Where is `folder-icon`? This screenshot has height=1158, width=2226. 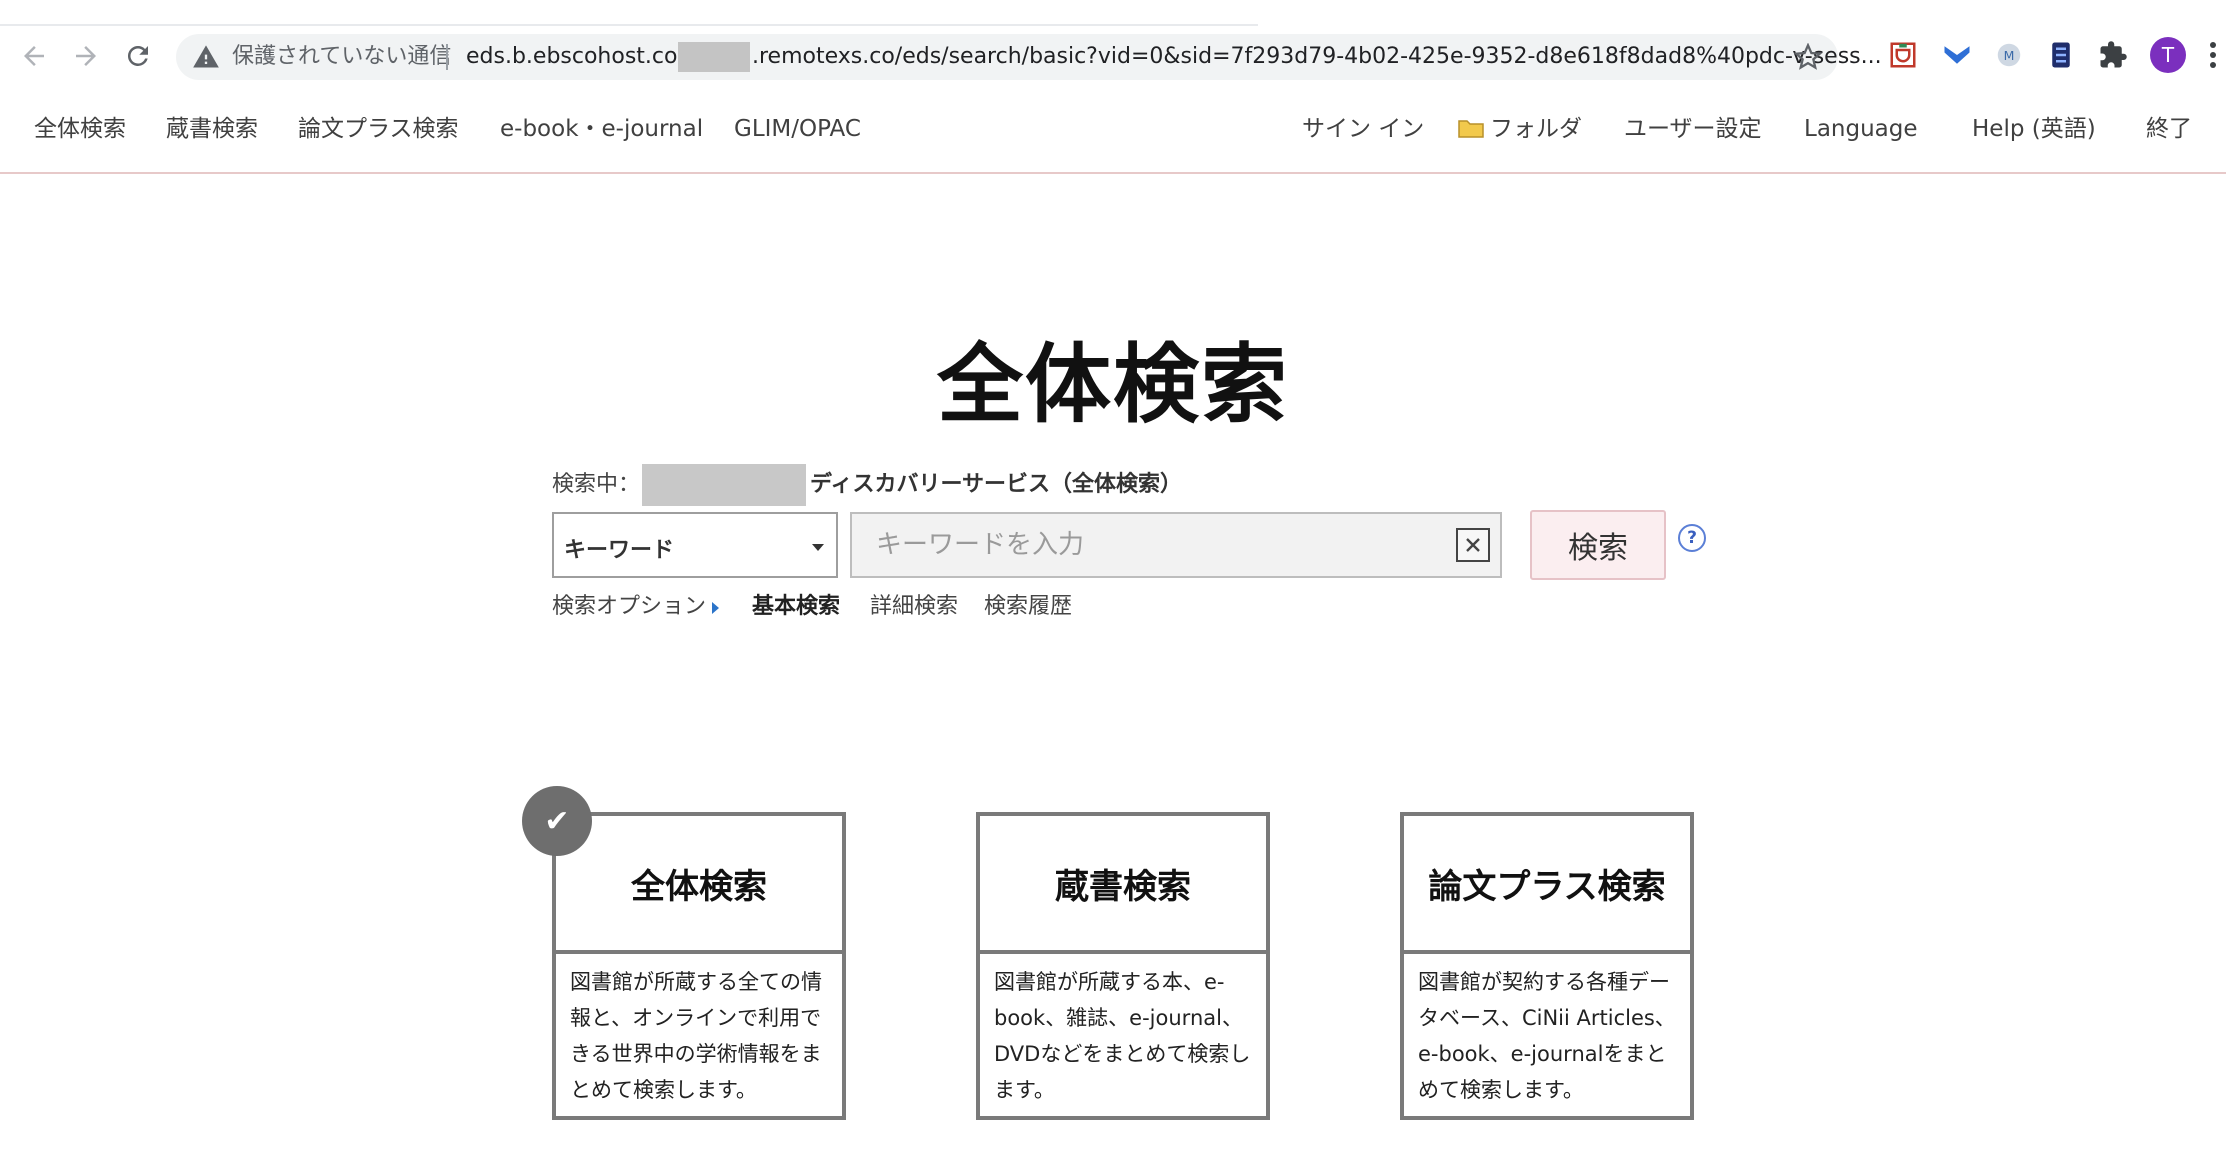
folder-icon is located at coordinates (1471, 129).